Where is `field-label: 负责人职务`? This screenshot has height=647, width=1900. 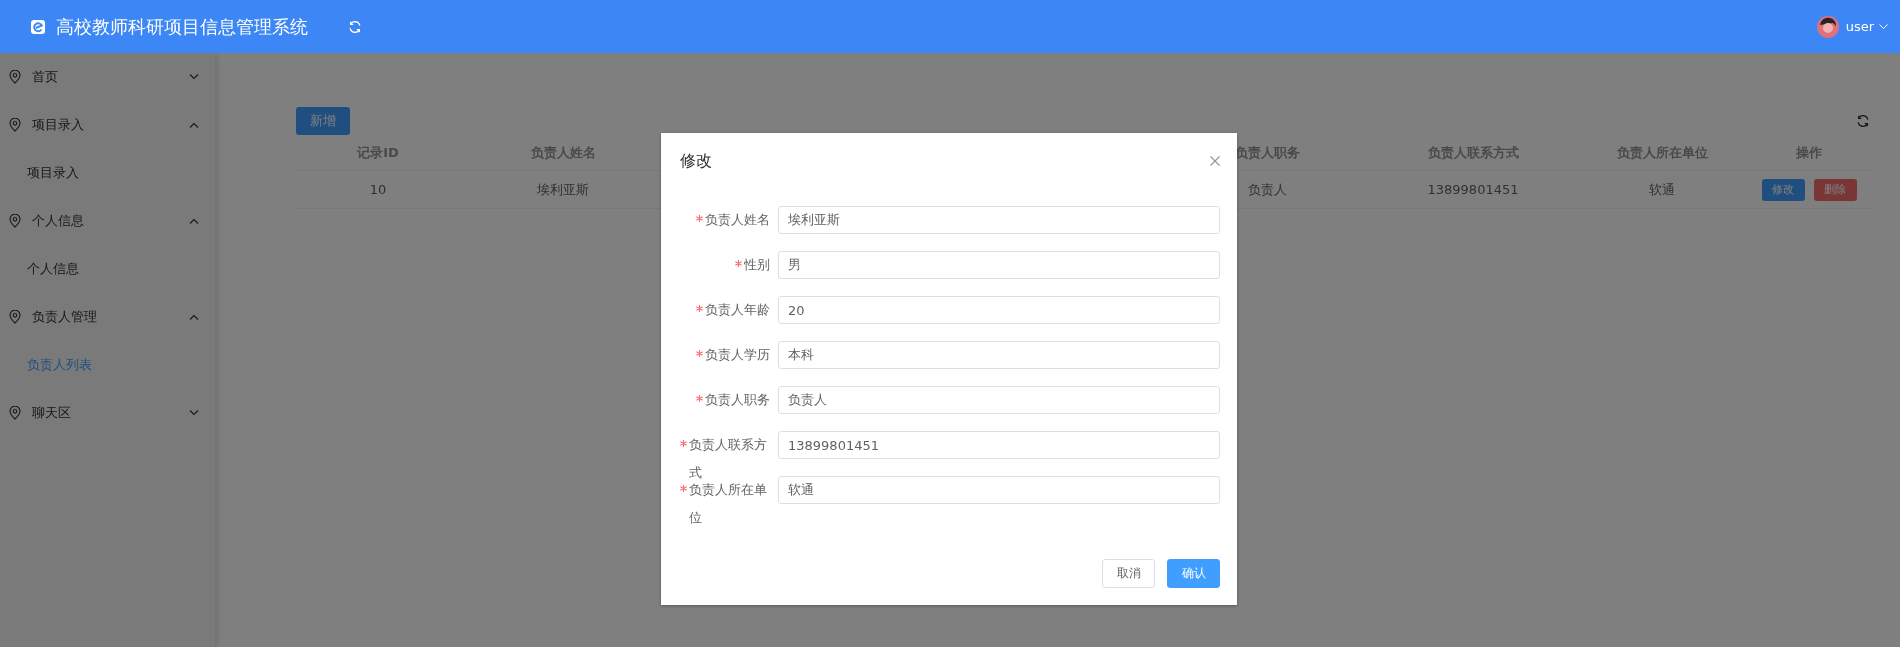
field-label: 负责人职务 is located at coordinates (737, 400).